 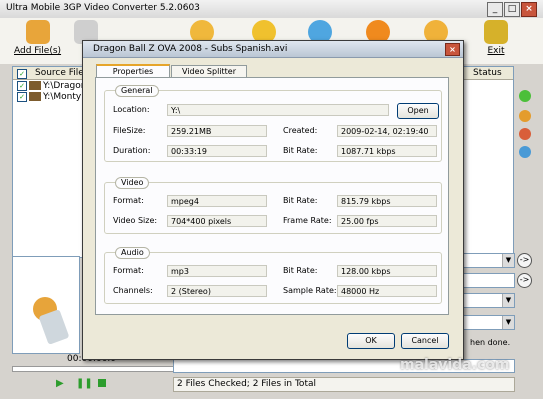 What do you see at coordinates (524, 280) in the screenshot?
I see `browse-arrow-icon: ->` at bounding box center [524, 280].